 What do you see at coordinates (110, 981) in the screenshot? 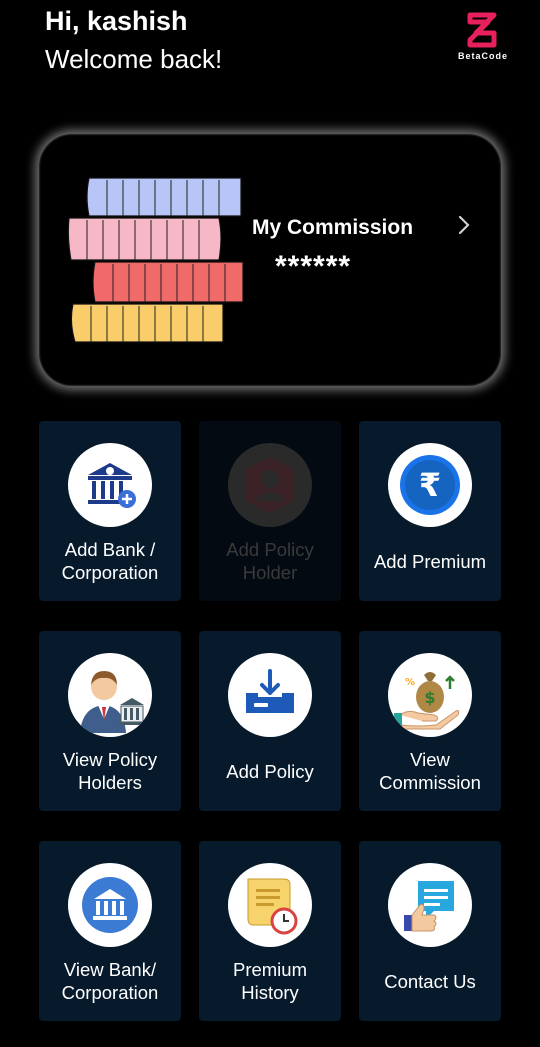
I see `tile-label: View Bank/ Corporation` at bounding box center [110, 981].